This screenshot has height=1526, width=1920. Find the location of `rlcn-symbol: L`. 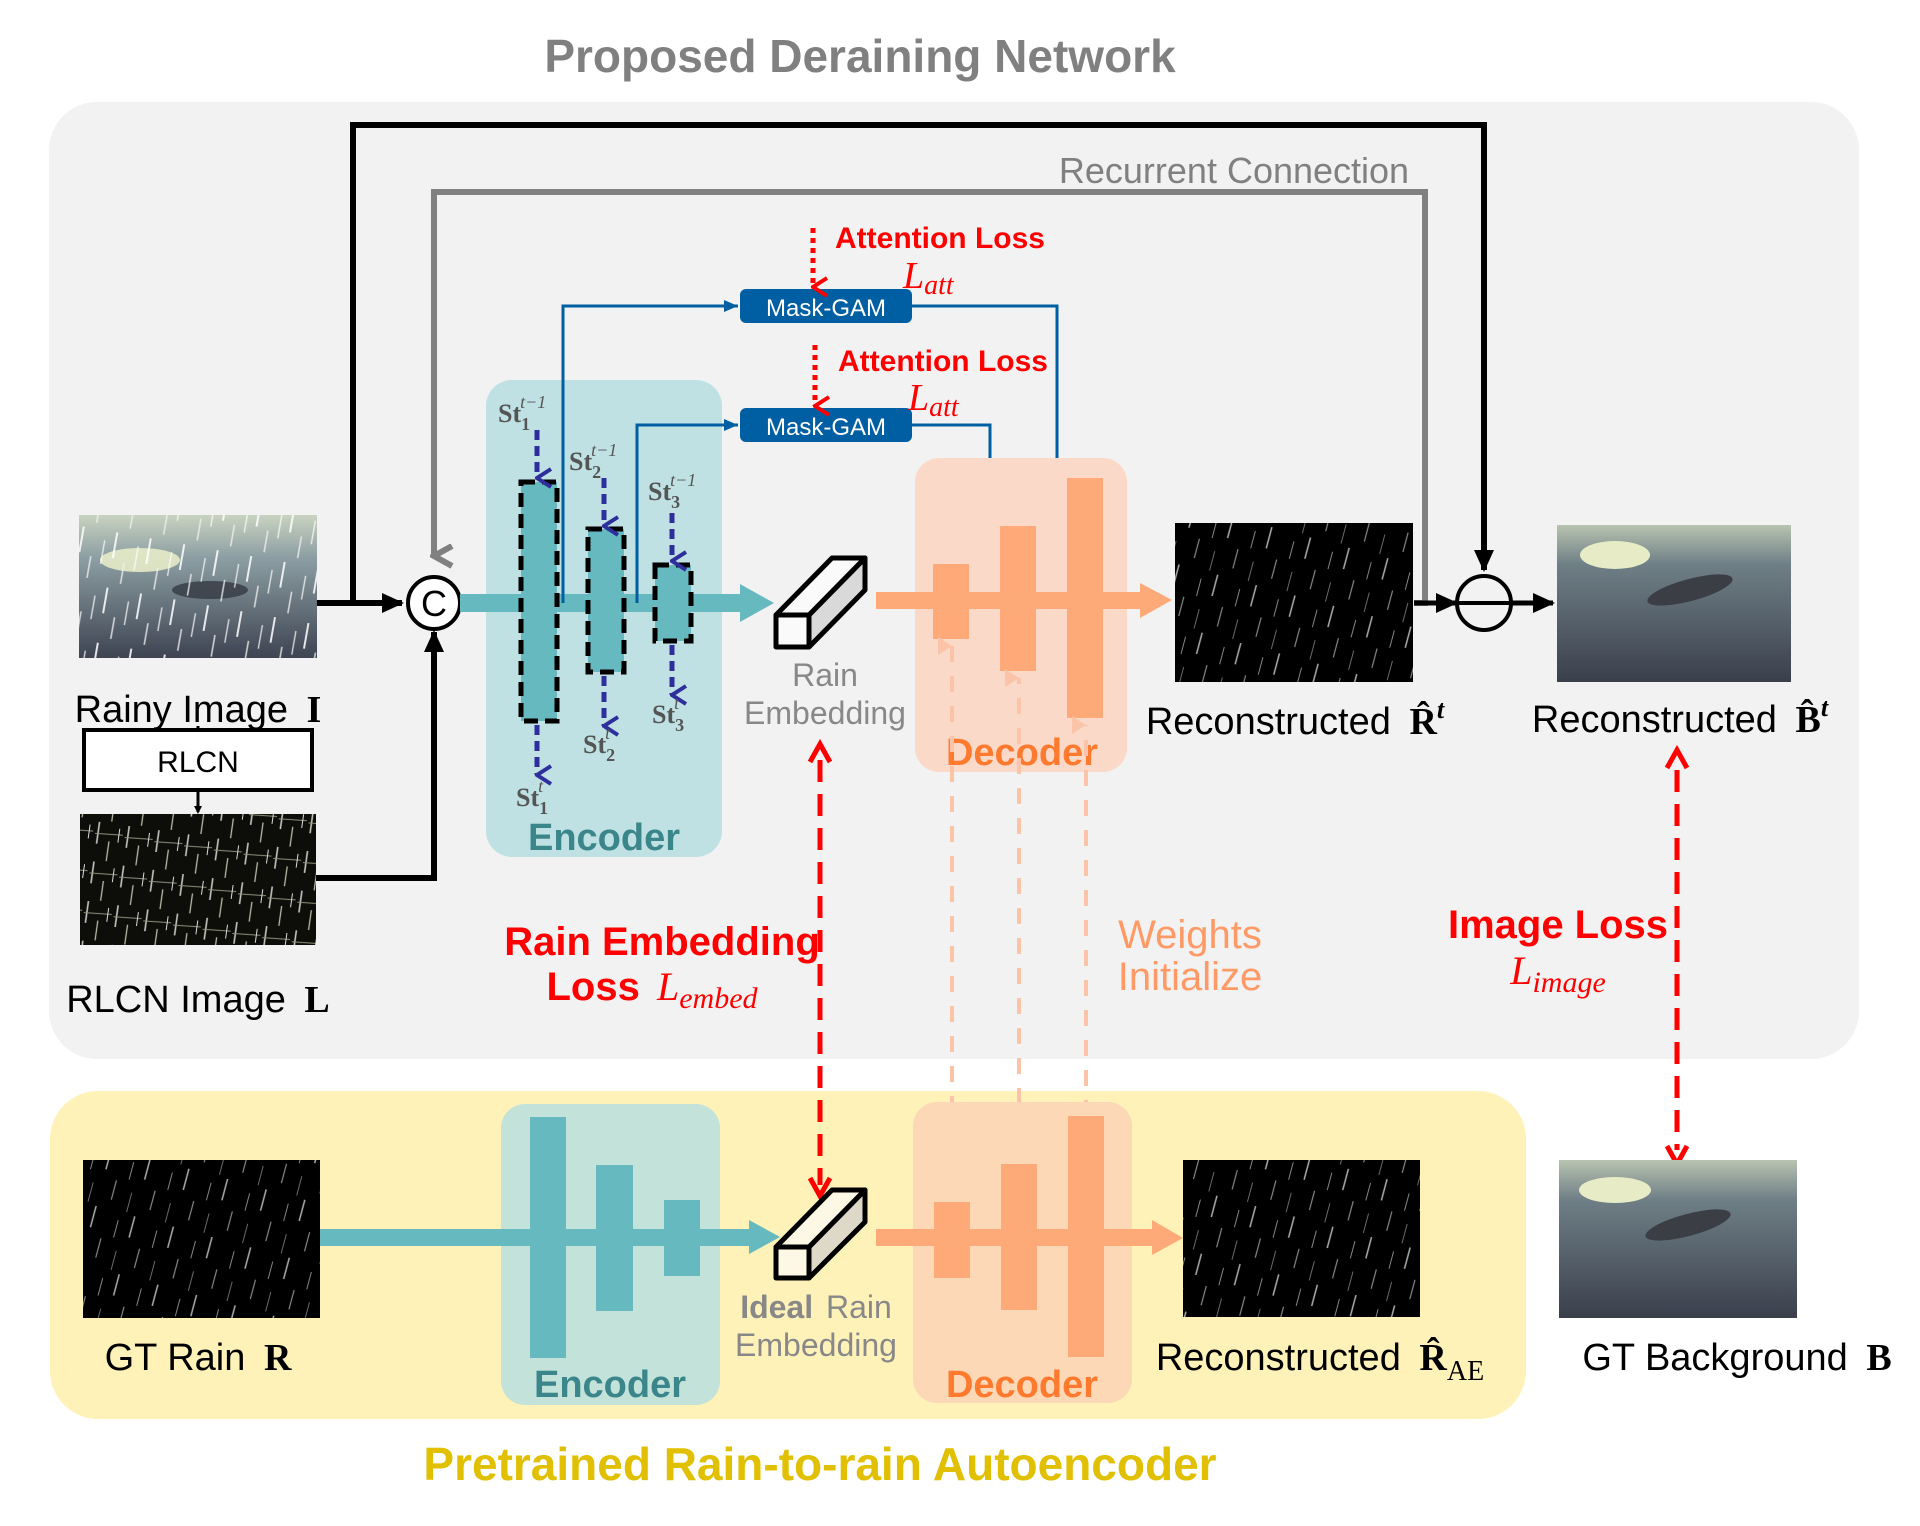

rlcn-symbol: L is located at coordinates (316, 1000).